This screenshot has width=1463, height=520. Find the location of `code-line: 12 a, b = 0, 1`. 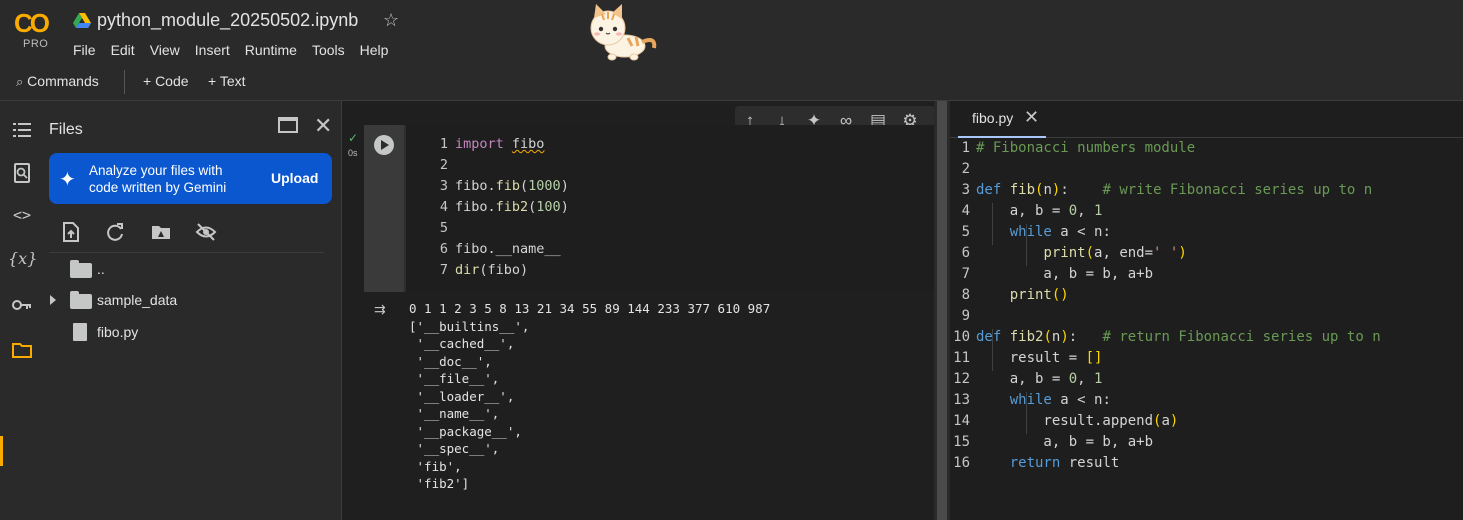

code-line: 12 a, b = 0, 1 is located at coordinates (1206, 381).